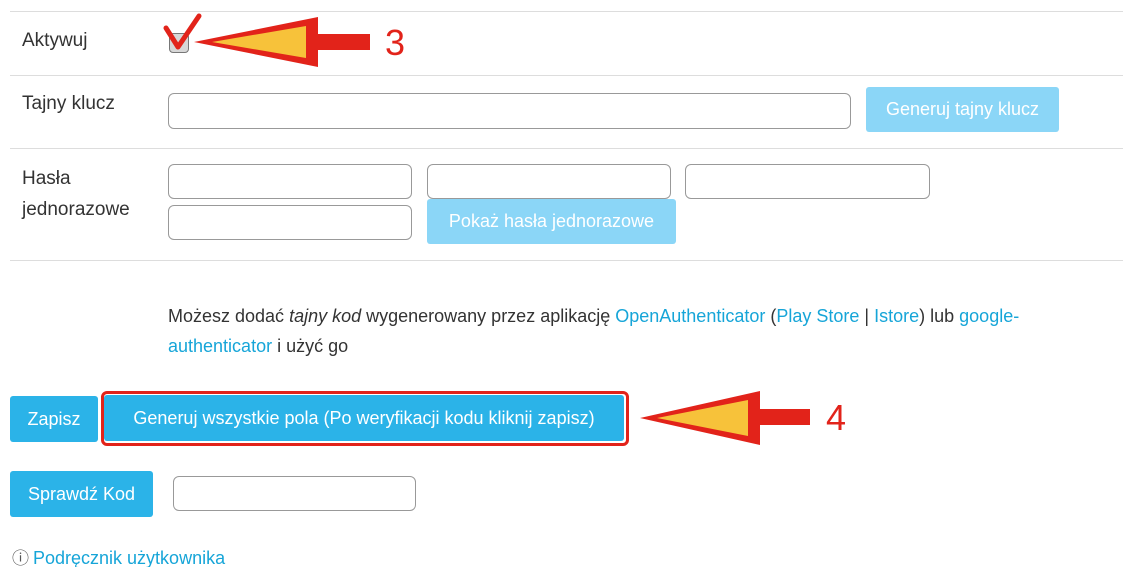 Image resolution: width=1123 pixels, height=567 pixels. Describe the element at coordinates (282, 42) in the screenshot. I see `arrow-3-annotation` at that location.